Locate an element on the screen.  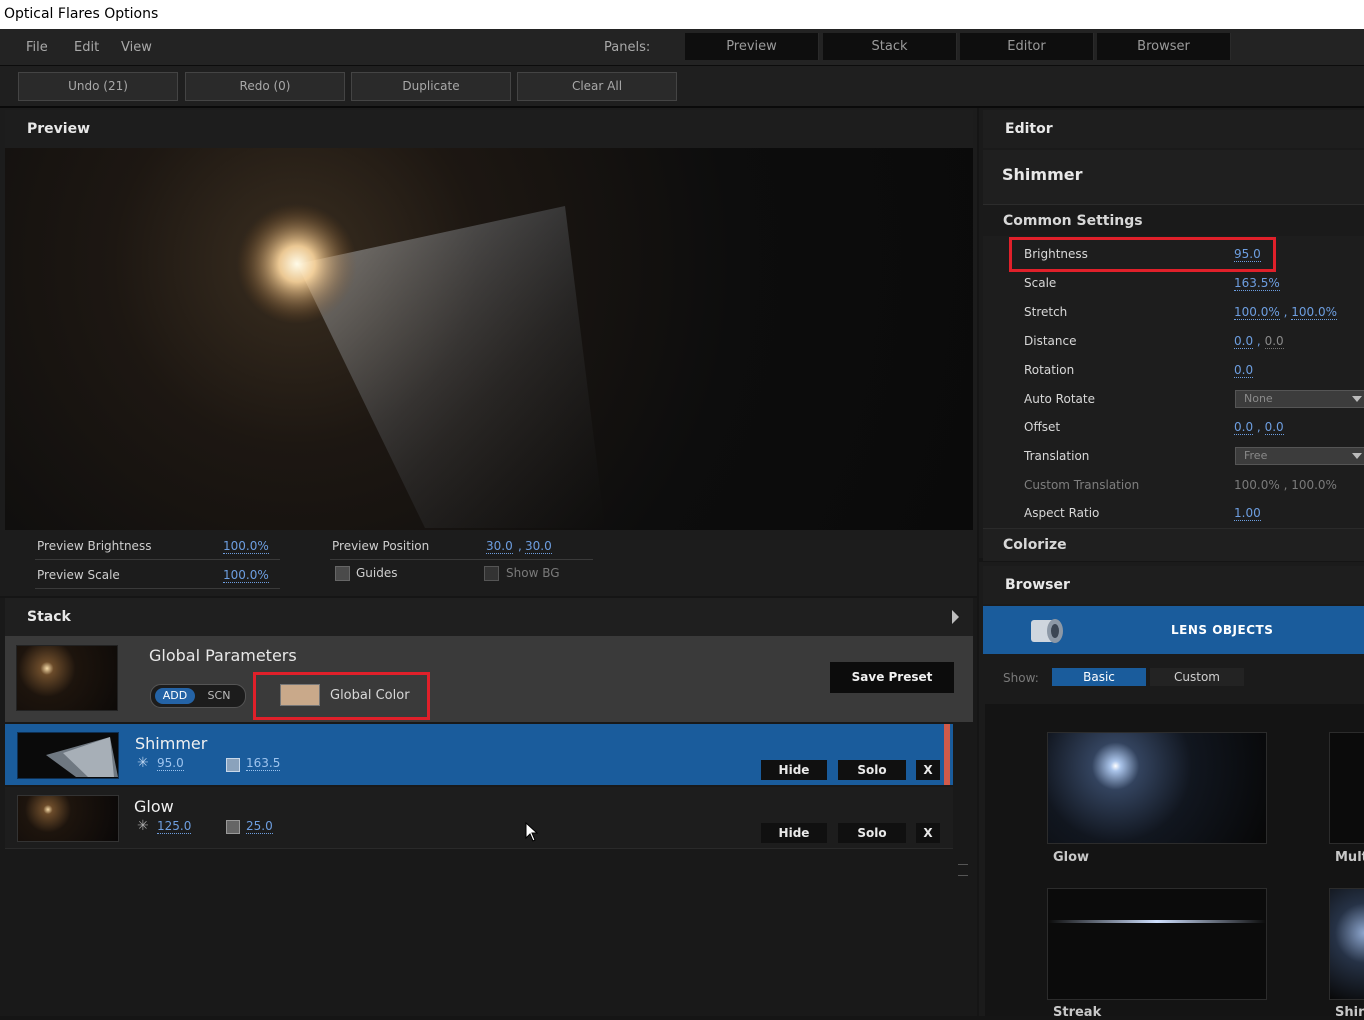
stretch-y: 100.0% is located at coordinates (1314, 312).